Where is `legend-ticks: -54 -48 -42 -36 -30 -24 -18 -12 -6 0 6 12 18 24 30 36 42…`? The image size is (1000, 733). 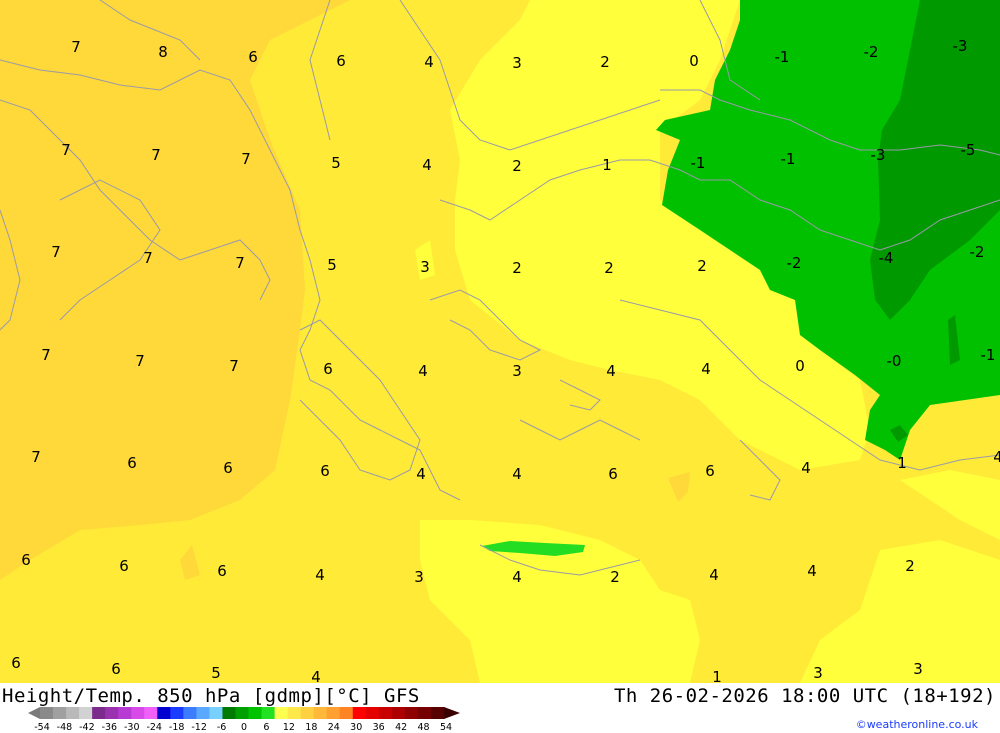 legend-ticks: -54 -48 -42 -36 -30 -24 -18 -12 -6 0 6 12 18 24 30 36 42… is located at coordinates (243, 726).